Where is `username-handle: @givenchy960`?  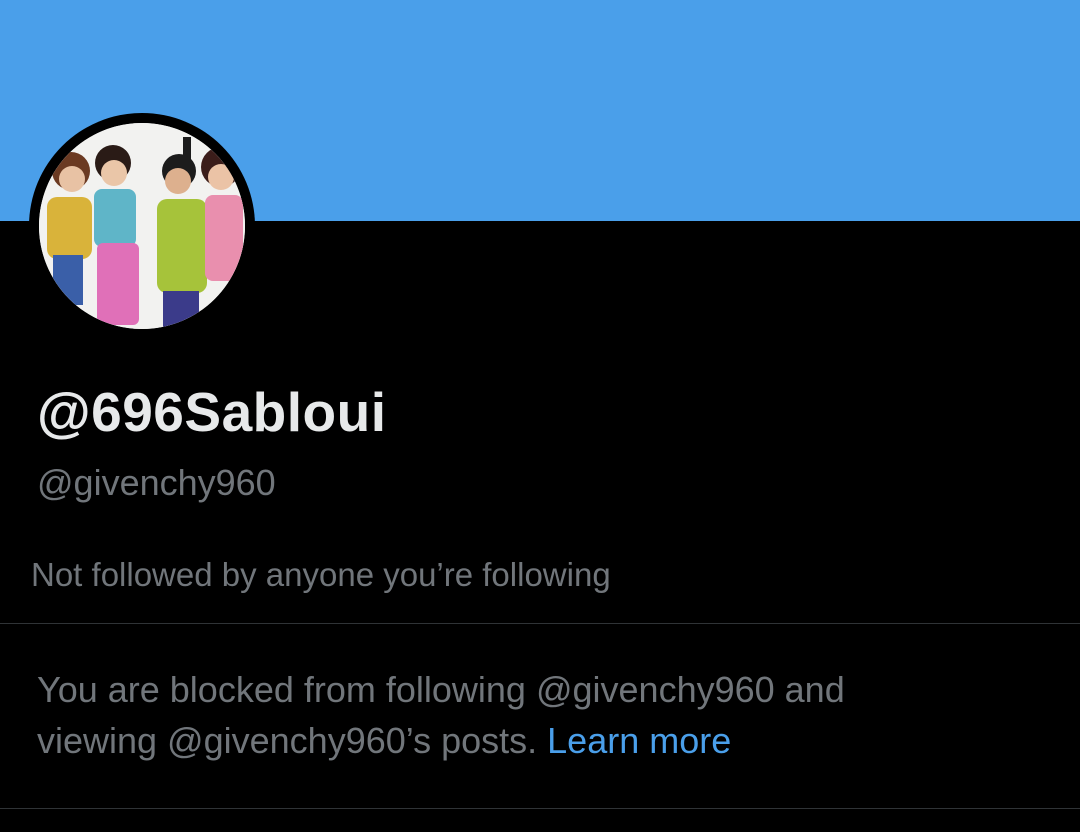
username-handle: @givenchy960 is located at coordinates (156, 482).